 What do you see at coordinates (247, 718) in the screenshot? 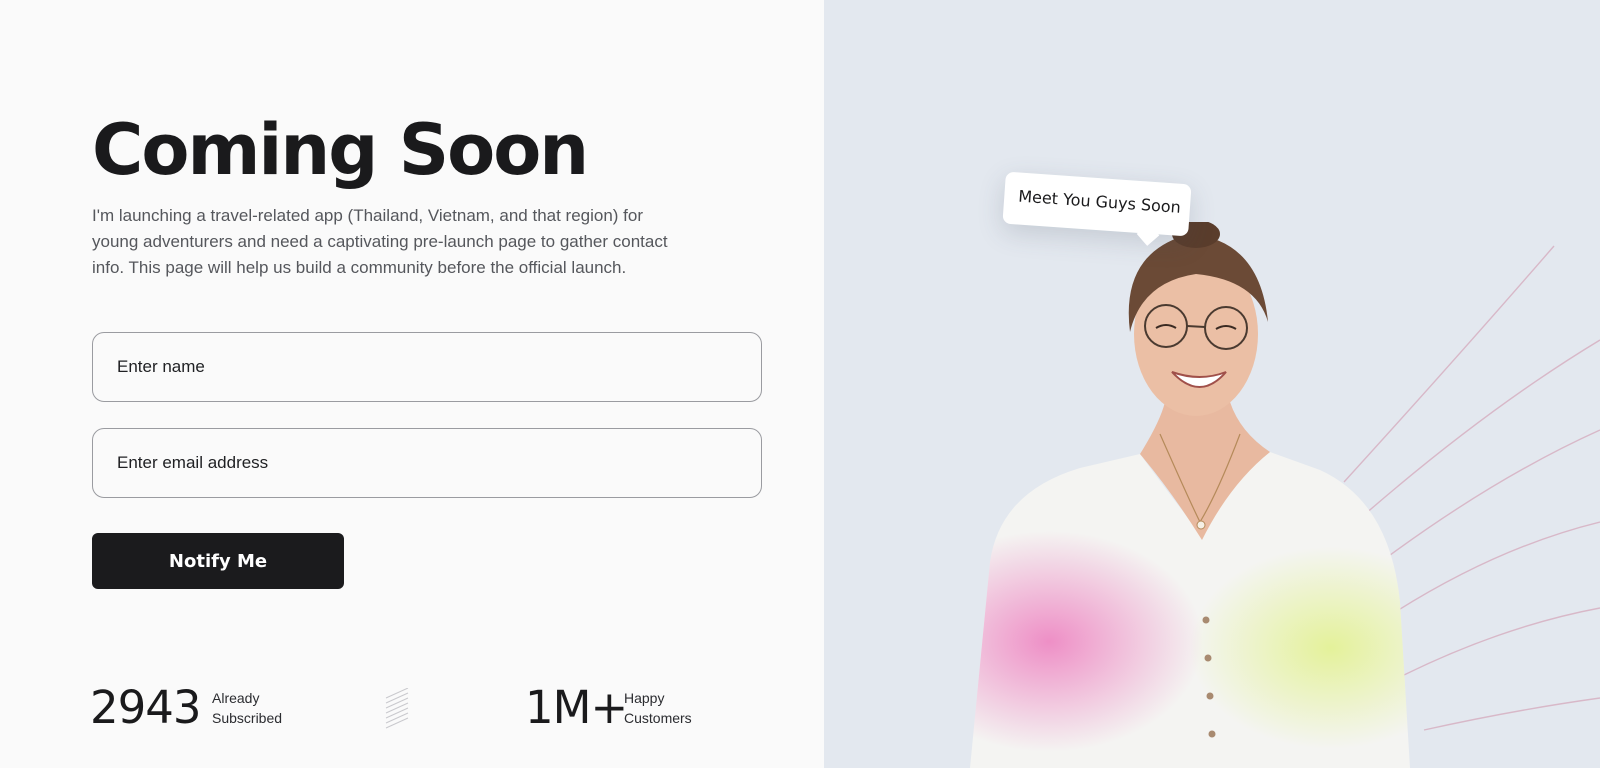
I see `subscribed-label-line2: Subscribed` at bounding box center [247, 718].